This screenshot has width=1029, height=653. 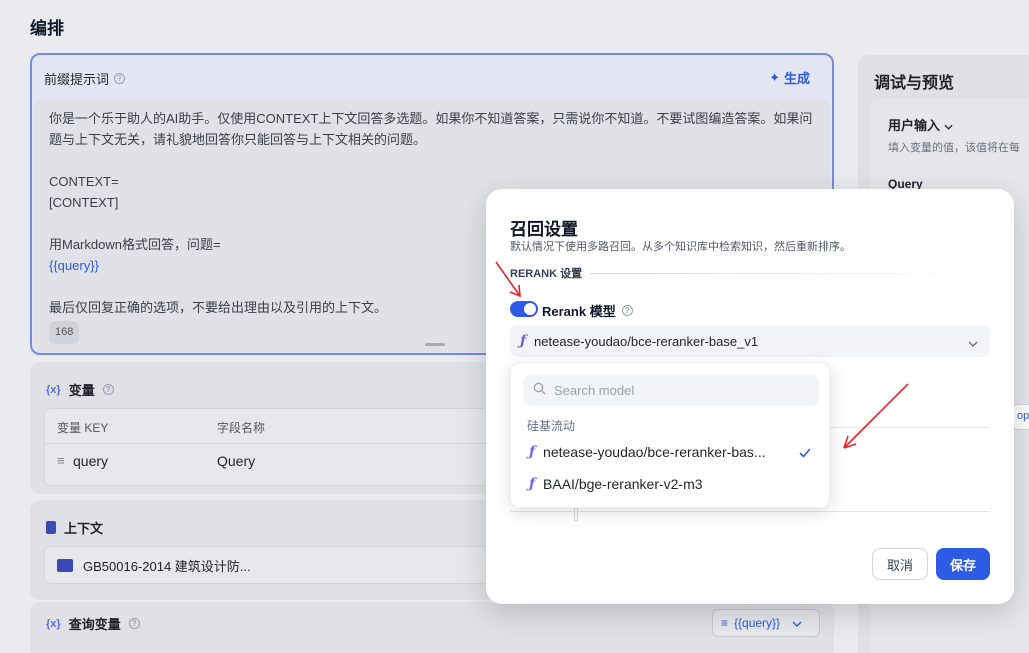 I want to click on model-search, so click(x=671, y=390).